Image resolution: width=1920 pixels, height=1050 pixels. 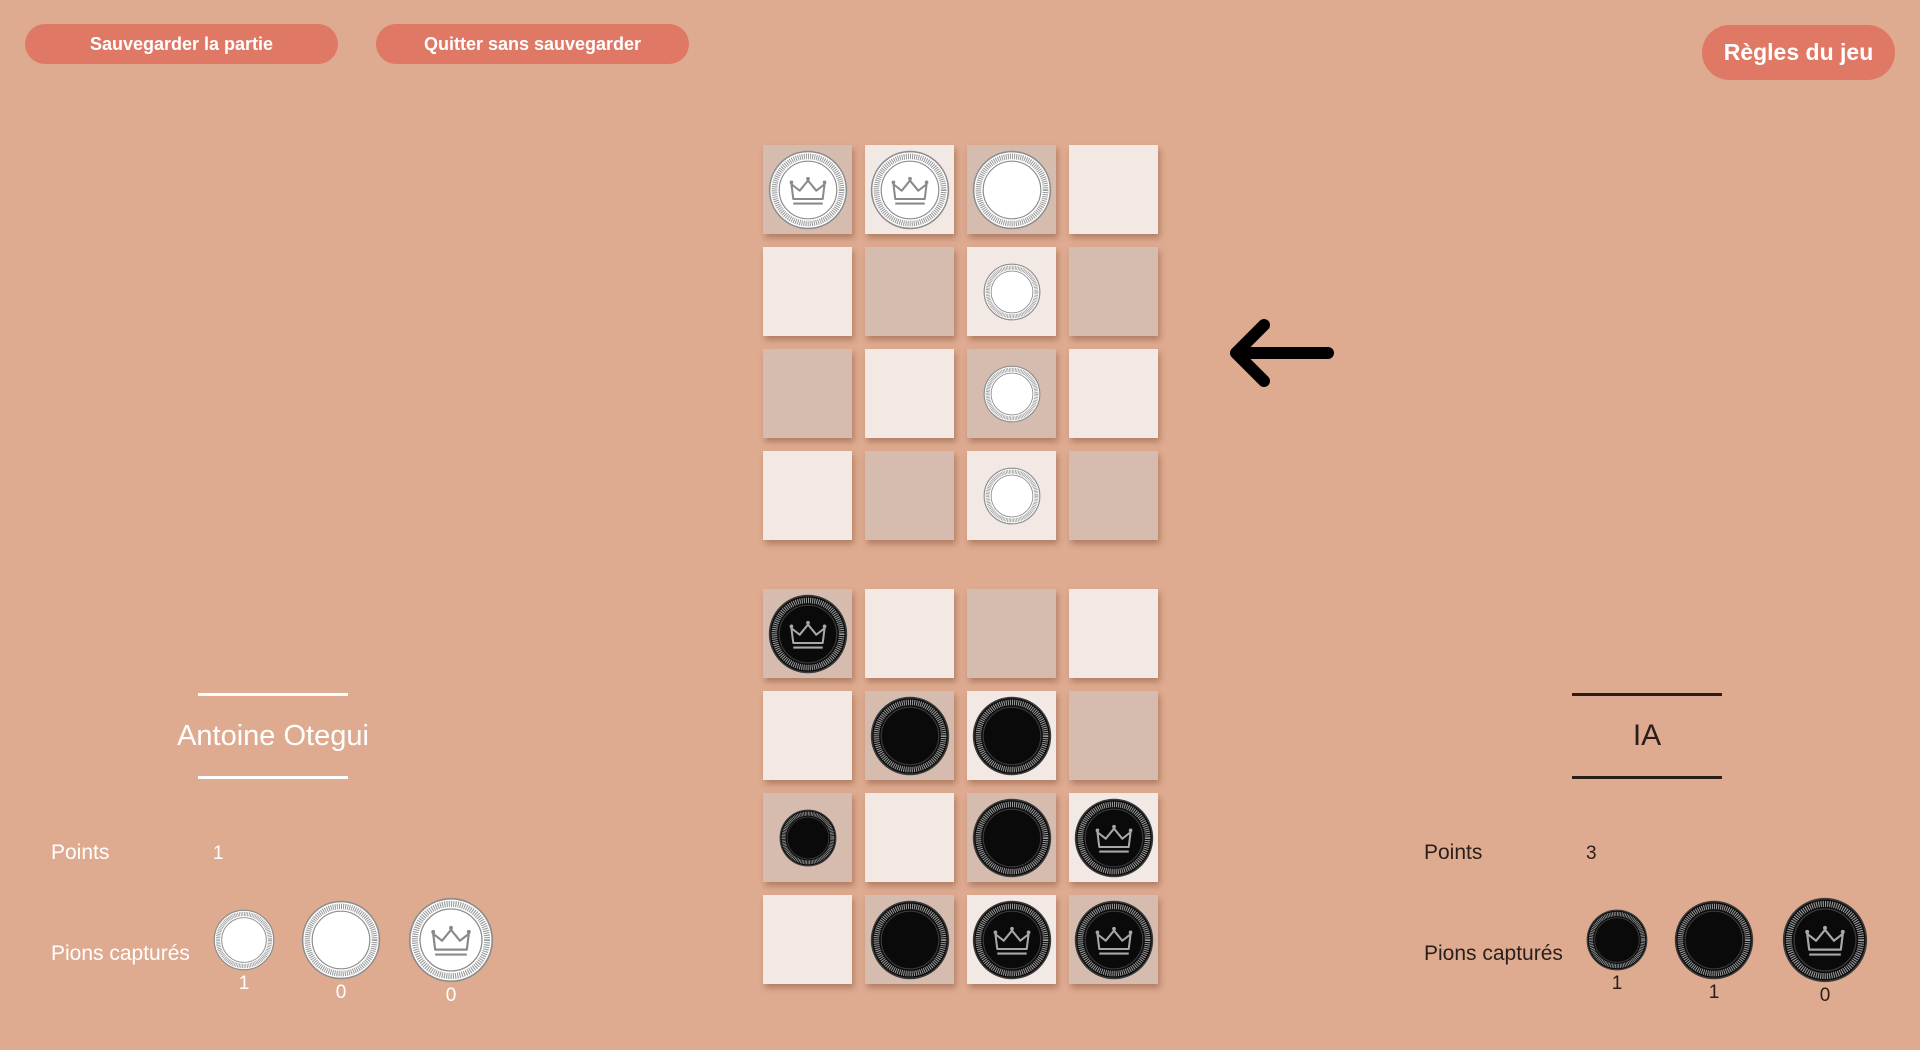 I want to click on top-board-cell-r2c1, so click(x=909, y=393).